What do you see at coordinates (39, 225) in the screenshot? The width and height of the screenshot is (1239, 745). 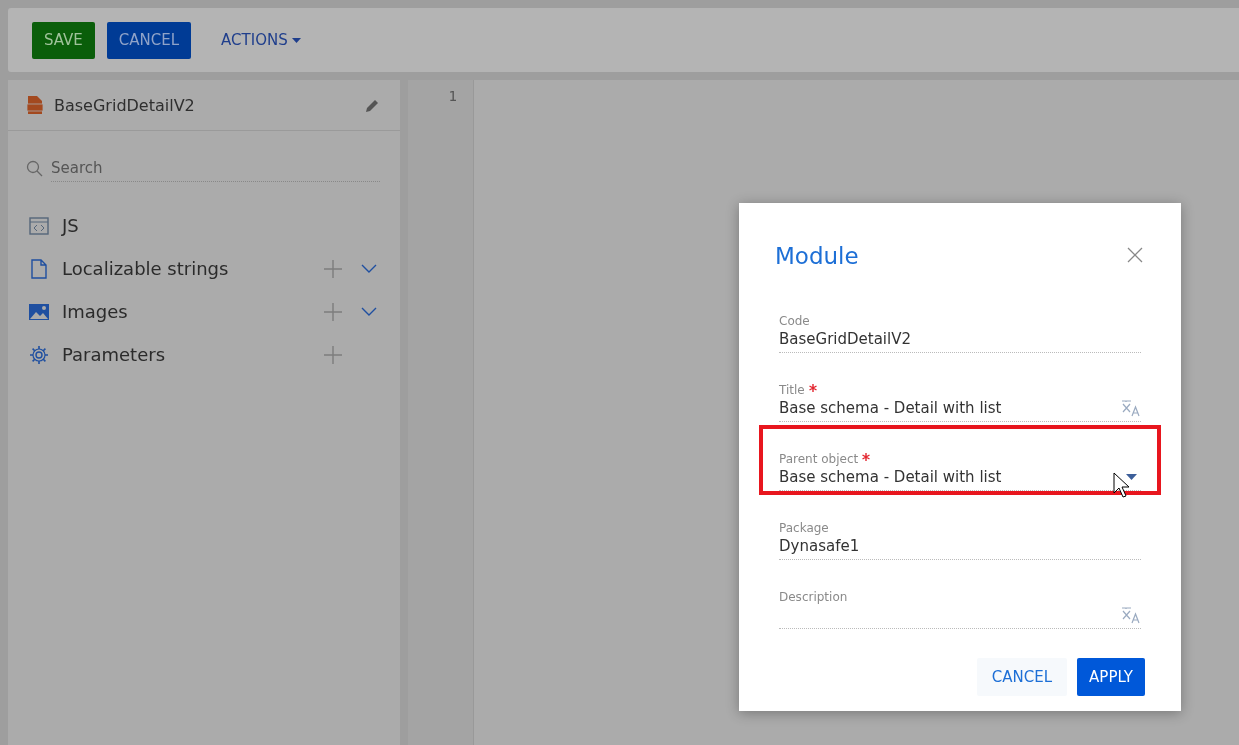 I see `code-window-icon` at bounding box center [39, 225].